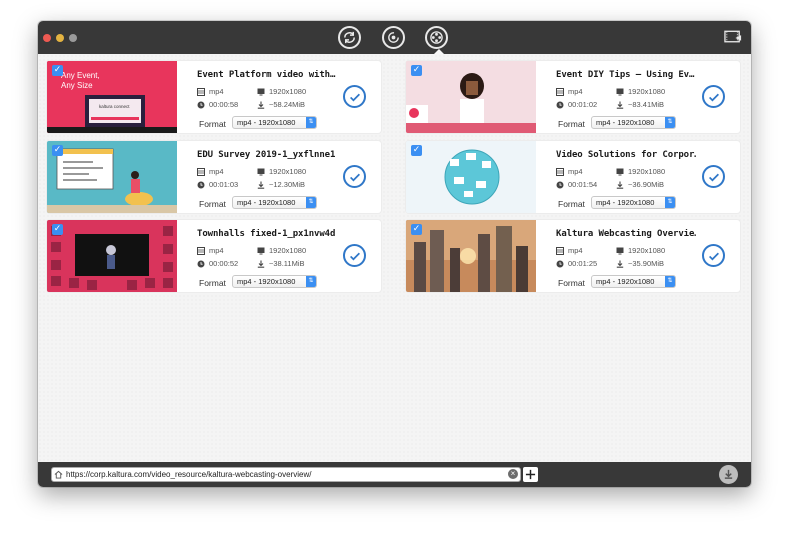 This screenshot has height=541, width=788. I want to click on size-meta: ~58.24MiB, so click(281, 104).